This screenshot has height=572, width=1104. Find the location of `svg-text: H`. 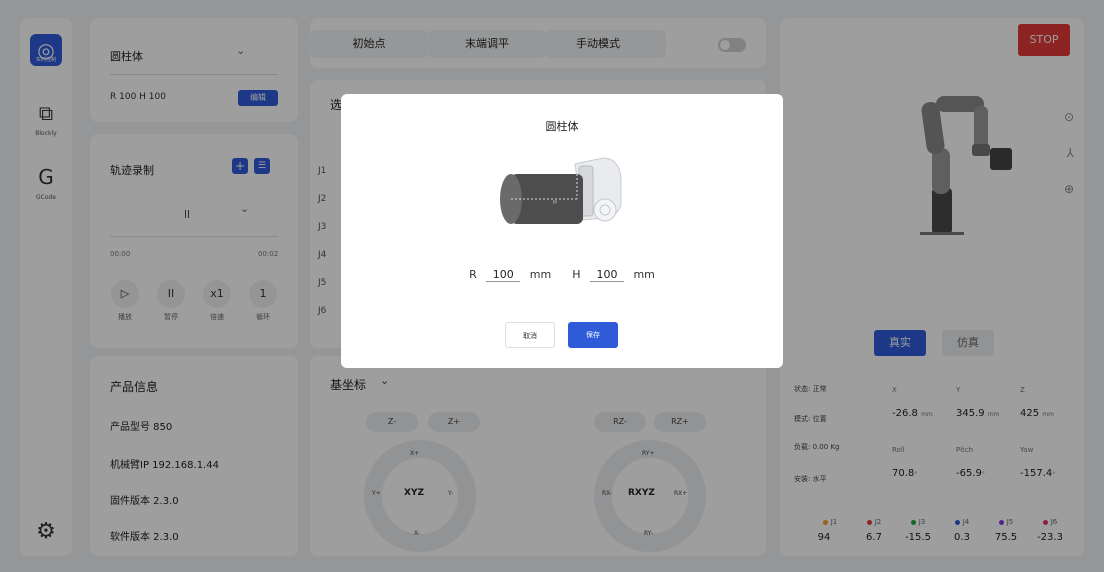

svg-text: H is located at coordinates (555, 203).